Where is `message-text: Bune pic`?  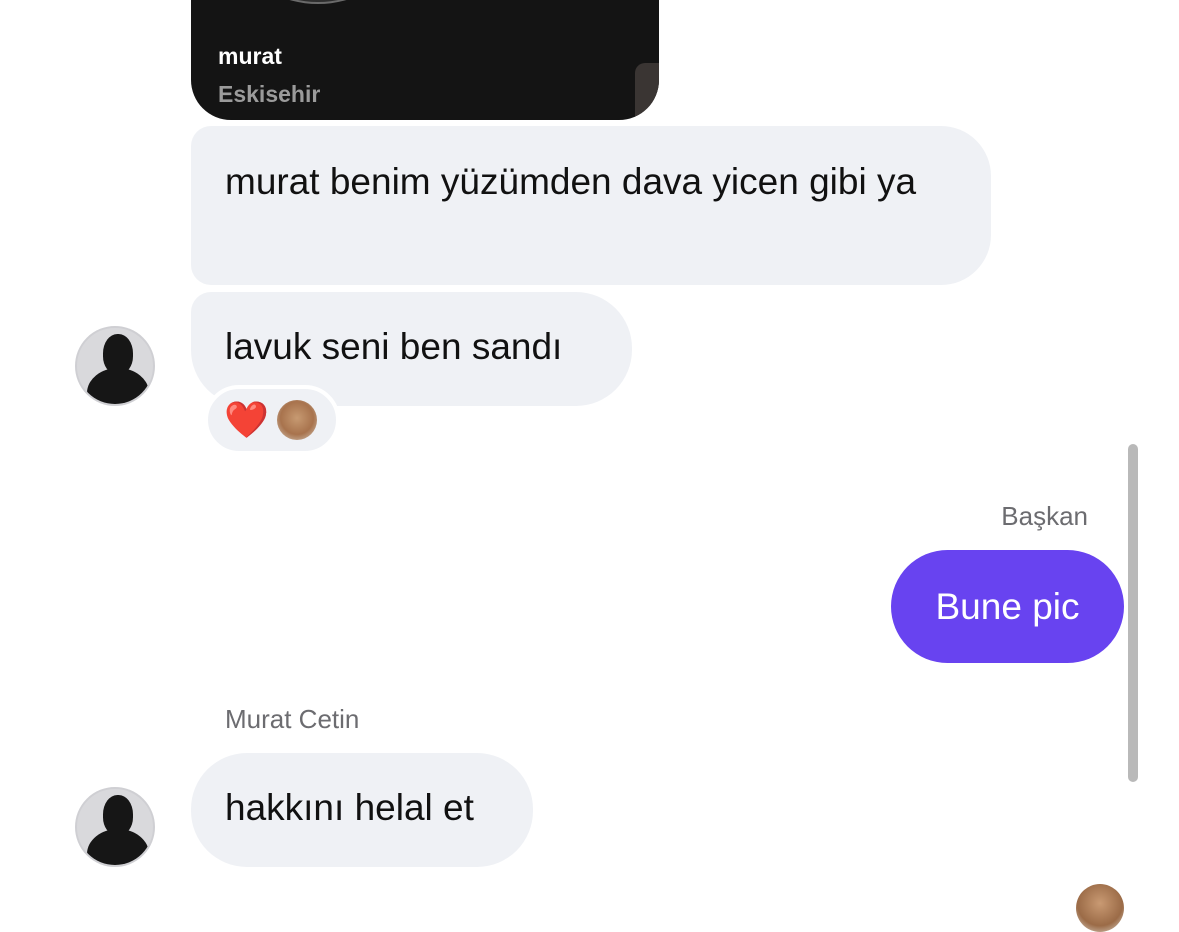
message-text: Bune pic is located at coordinates (1007, 606).